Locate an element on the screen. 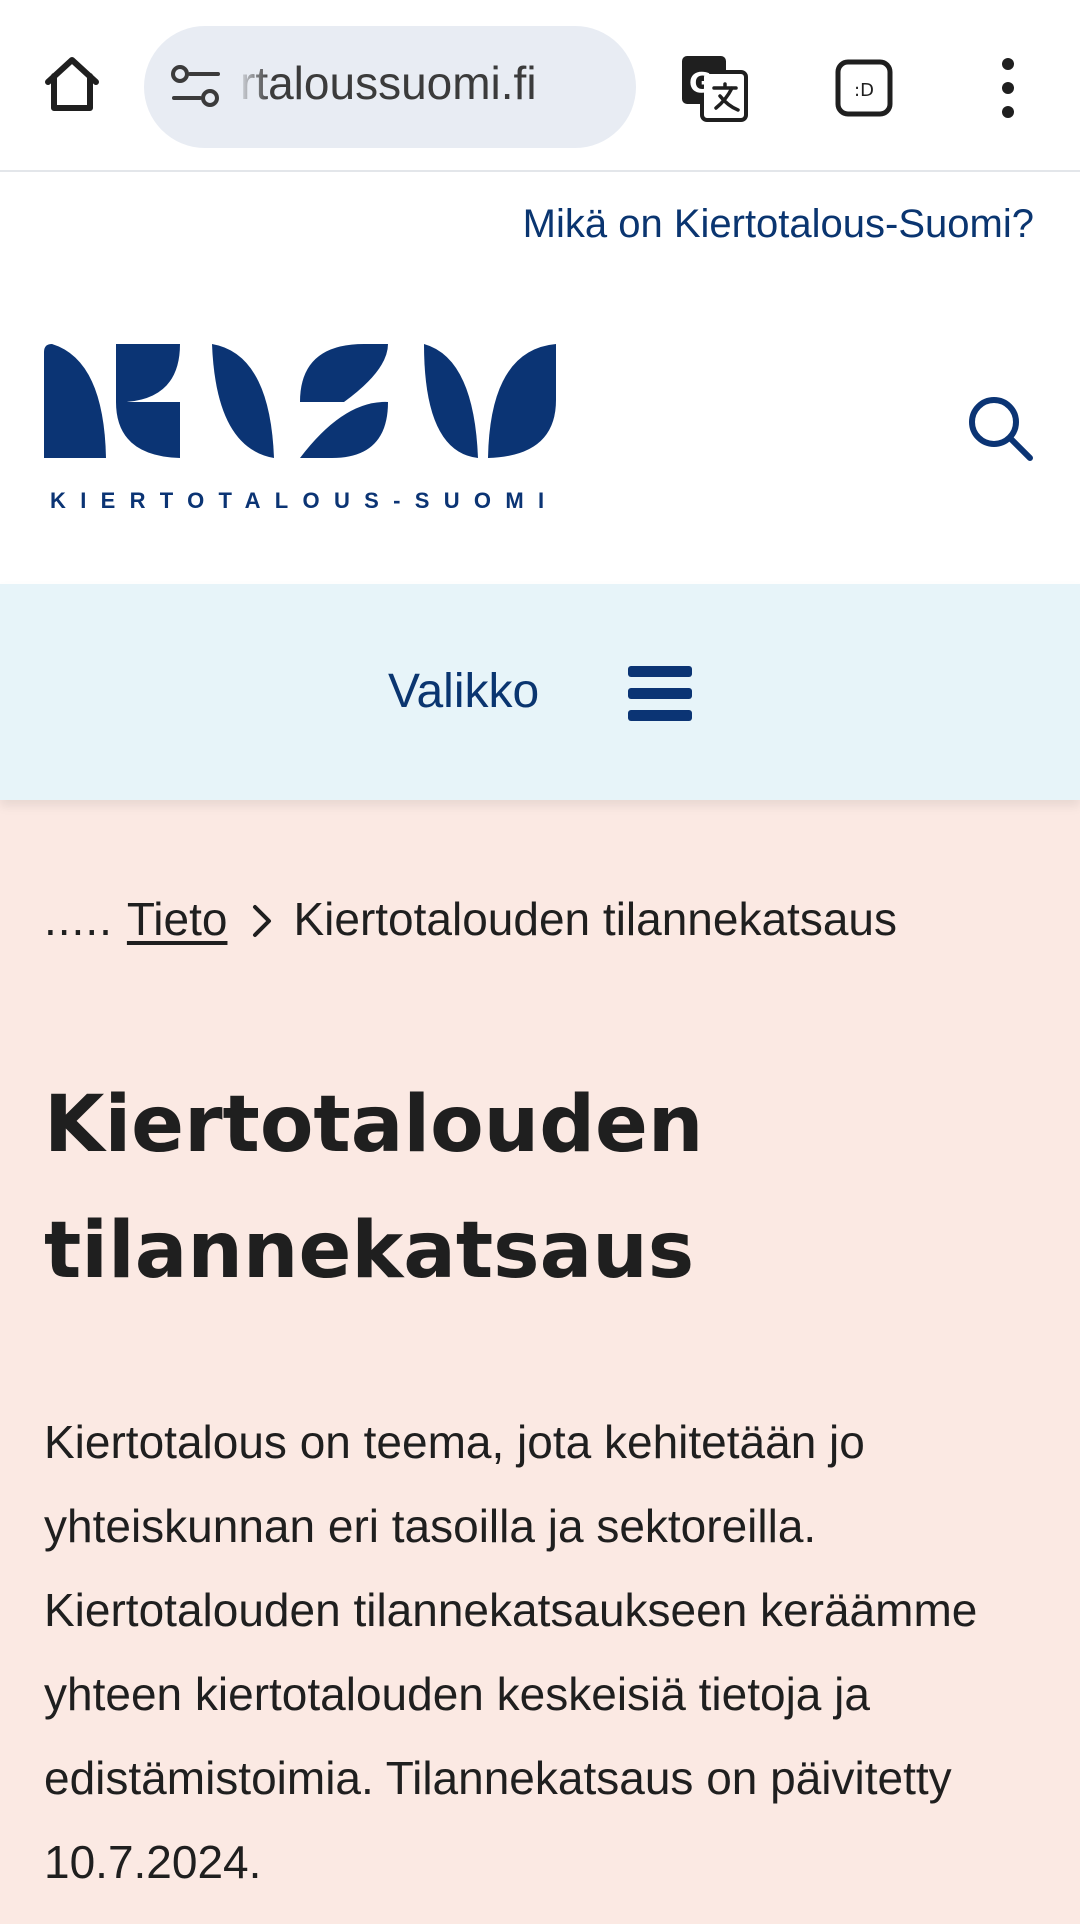 The image size is (1080, 1924). home-icon is located at coordinates (72, 84).